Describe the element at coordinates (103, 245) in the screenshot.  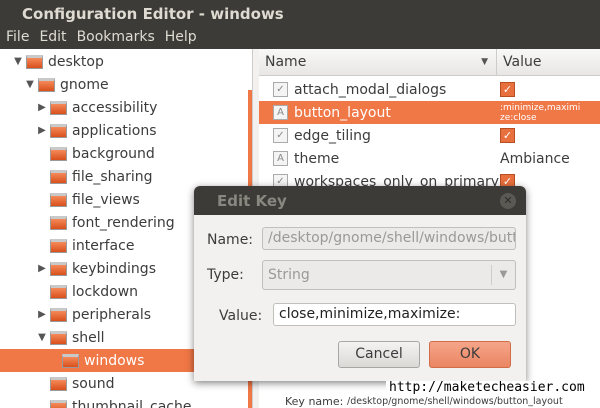
I see `tree-item-label: interface` at that location.